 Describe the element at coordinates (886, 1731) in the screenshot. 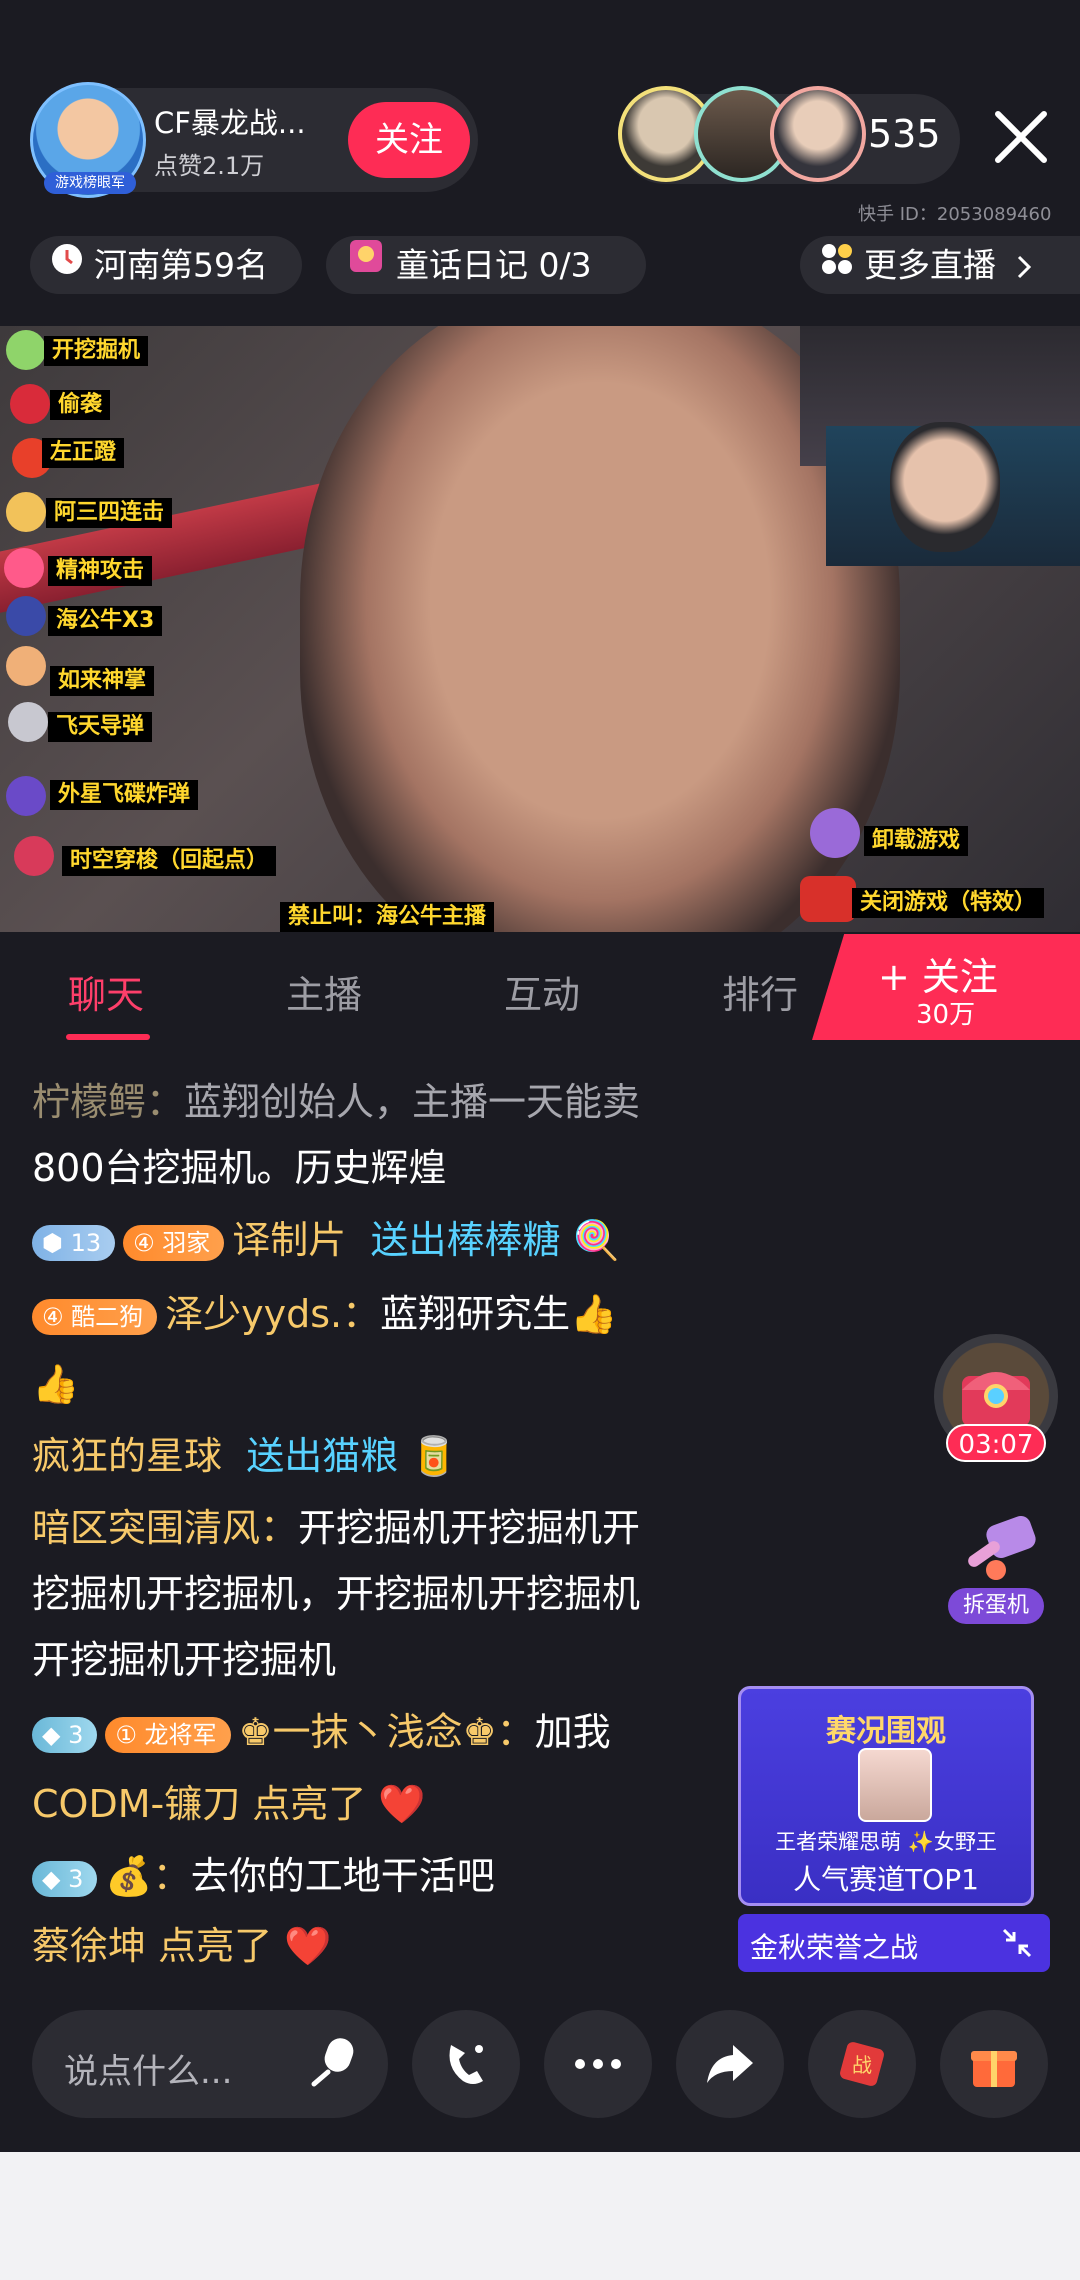

I see `banner-title: 赛况围观` at that location.